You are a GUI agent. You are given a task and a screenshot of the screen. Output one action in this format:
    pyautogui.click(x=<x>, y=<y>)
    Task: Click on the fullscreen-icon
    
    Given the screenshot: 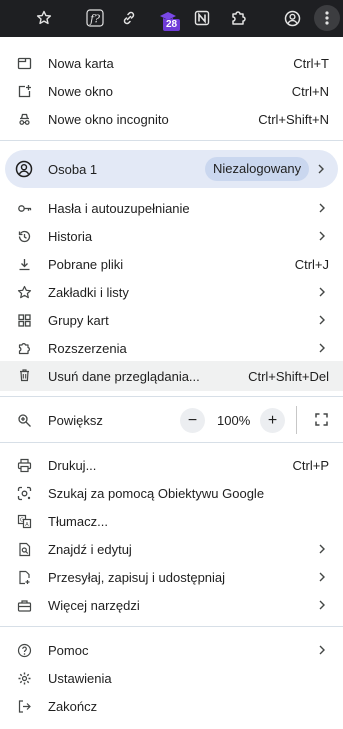 What is the action you would take?
    pyautogui.click(x=321, y=419)
    